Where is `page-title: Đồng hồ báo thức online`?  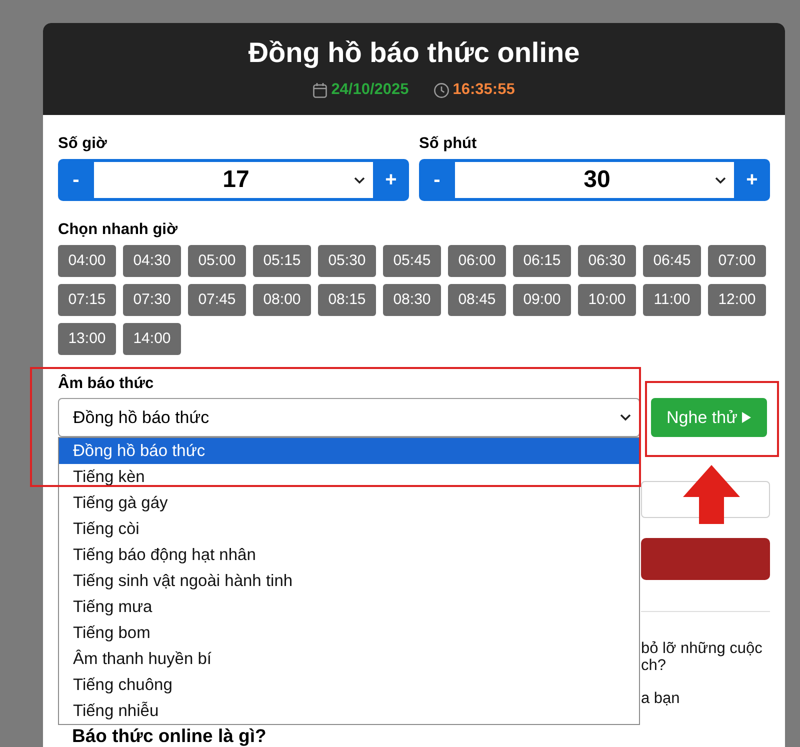
page-title: Đồng hồ báo thức online is located at coordinates (414, 53).